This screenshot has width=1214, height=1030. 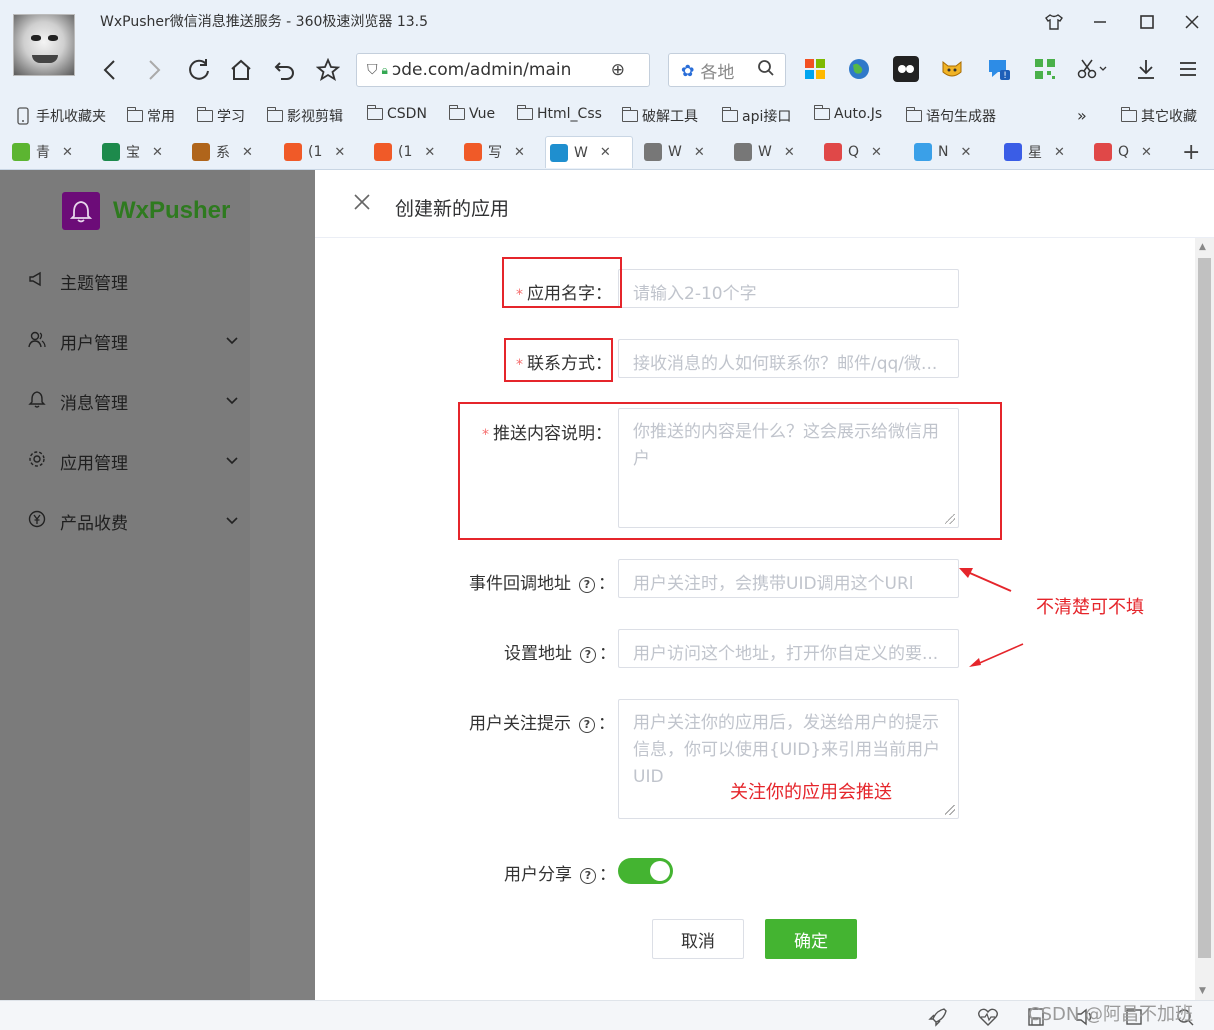 I want to click on bookmark-folder-common: 常用, so click(x=150, y=116).